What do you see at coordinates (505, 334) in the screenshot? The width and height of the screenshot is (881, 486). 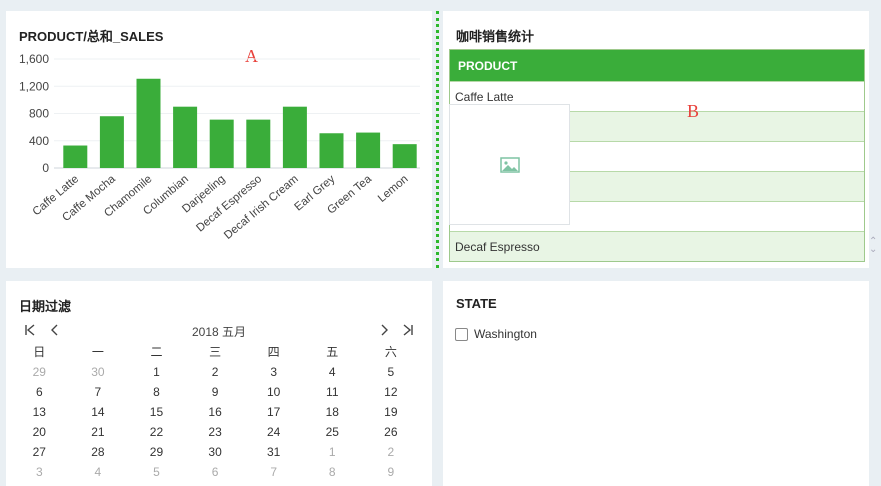 I see `state-option-label: Washington` at bounding box center [505, 334].